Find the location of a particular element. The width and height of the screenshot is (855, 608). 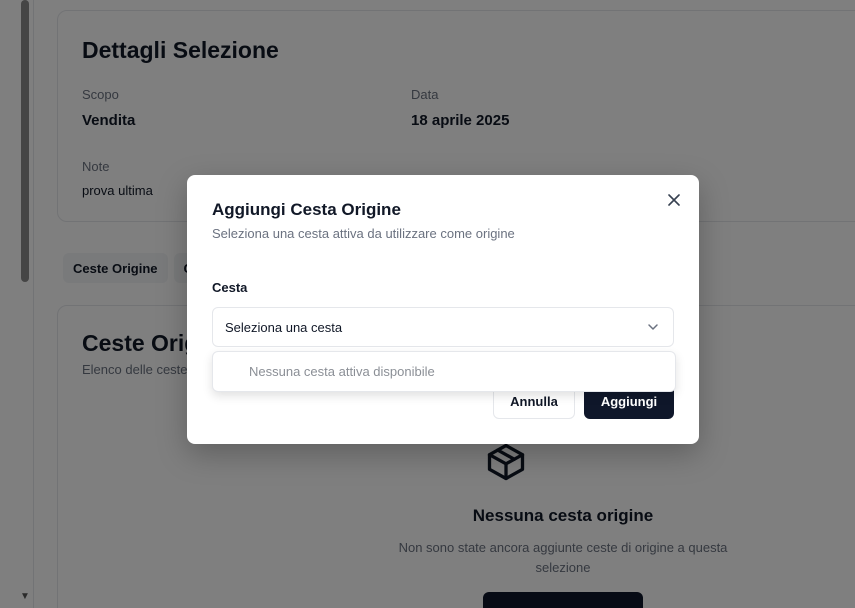

chevron-down-icon is located at coordinates (653, 327).